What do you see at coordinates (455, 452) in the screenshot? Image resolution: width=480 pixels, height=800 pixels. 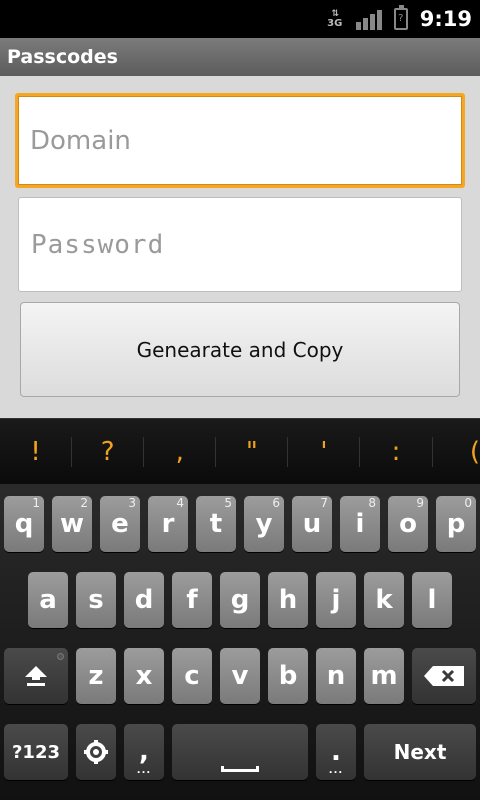 I see `suggestion-item: (` at bounding box center [455, 452].